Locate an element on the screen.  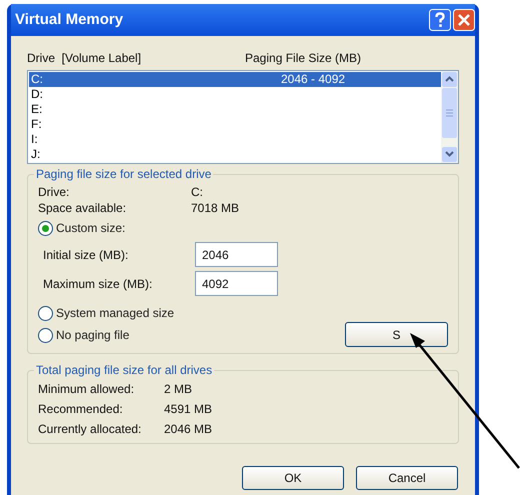
total-label: Minimum allowed: is located at coordinates (87, 389).